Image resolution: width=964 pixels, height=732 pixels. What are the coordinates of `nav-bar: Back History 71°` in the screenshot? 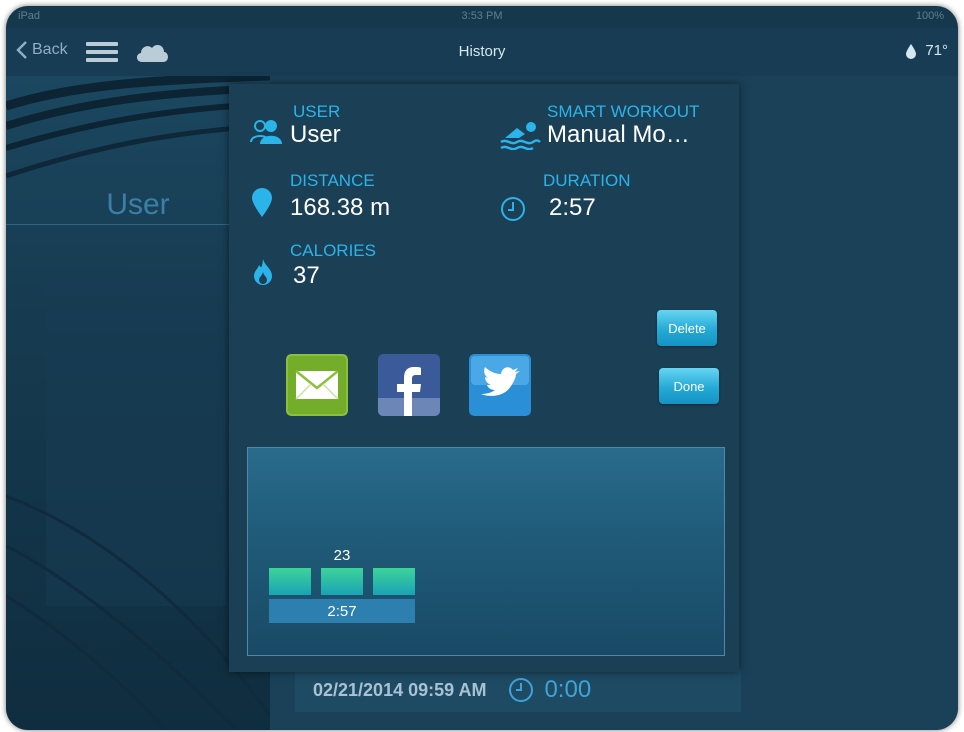 It's located at (482, 52).